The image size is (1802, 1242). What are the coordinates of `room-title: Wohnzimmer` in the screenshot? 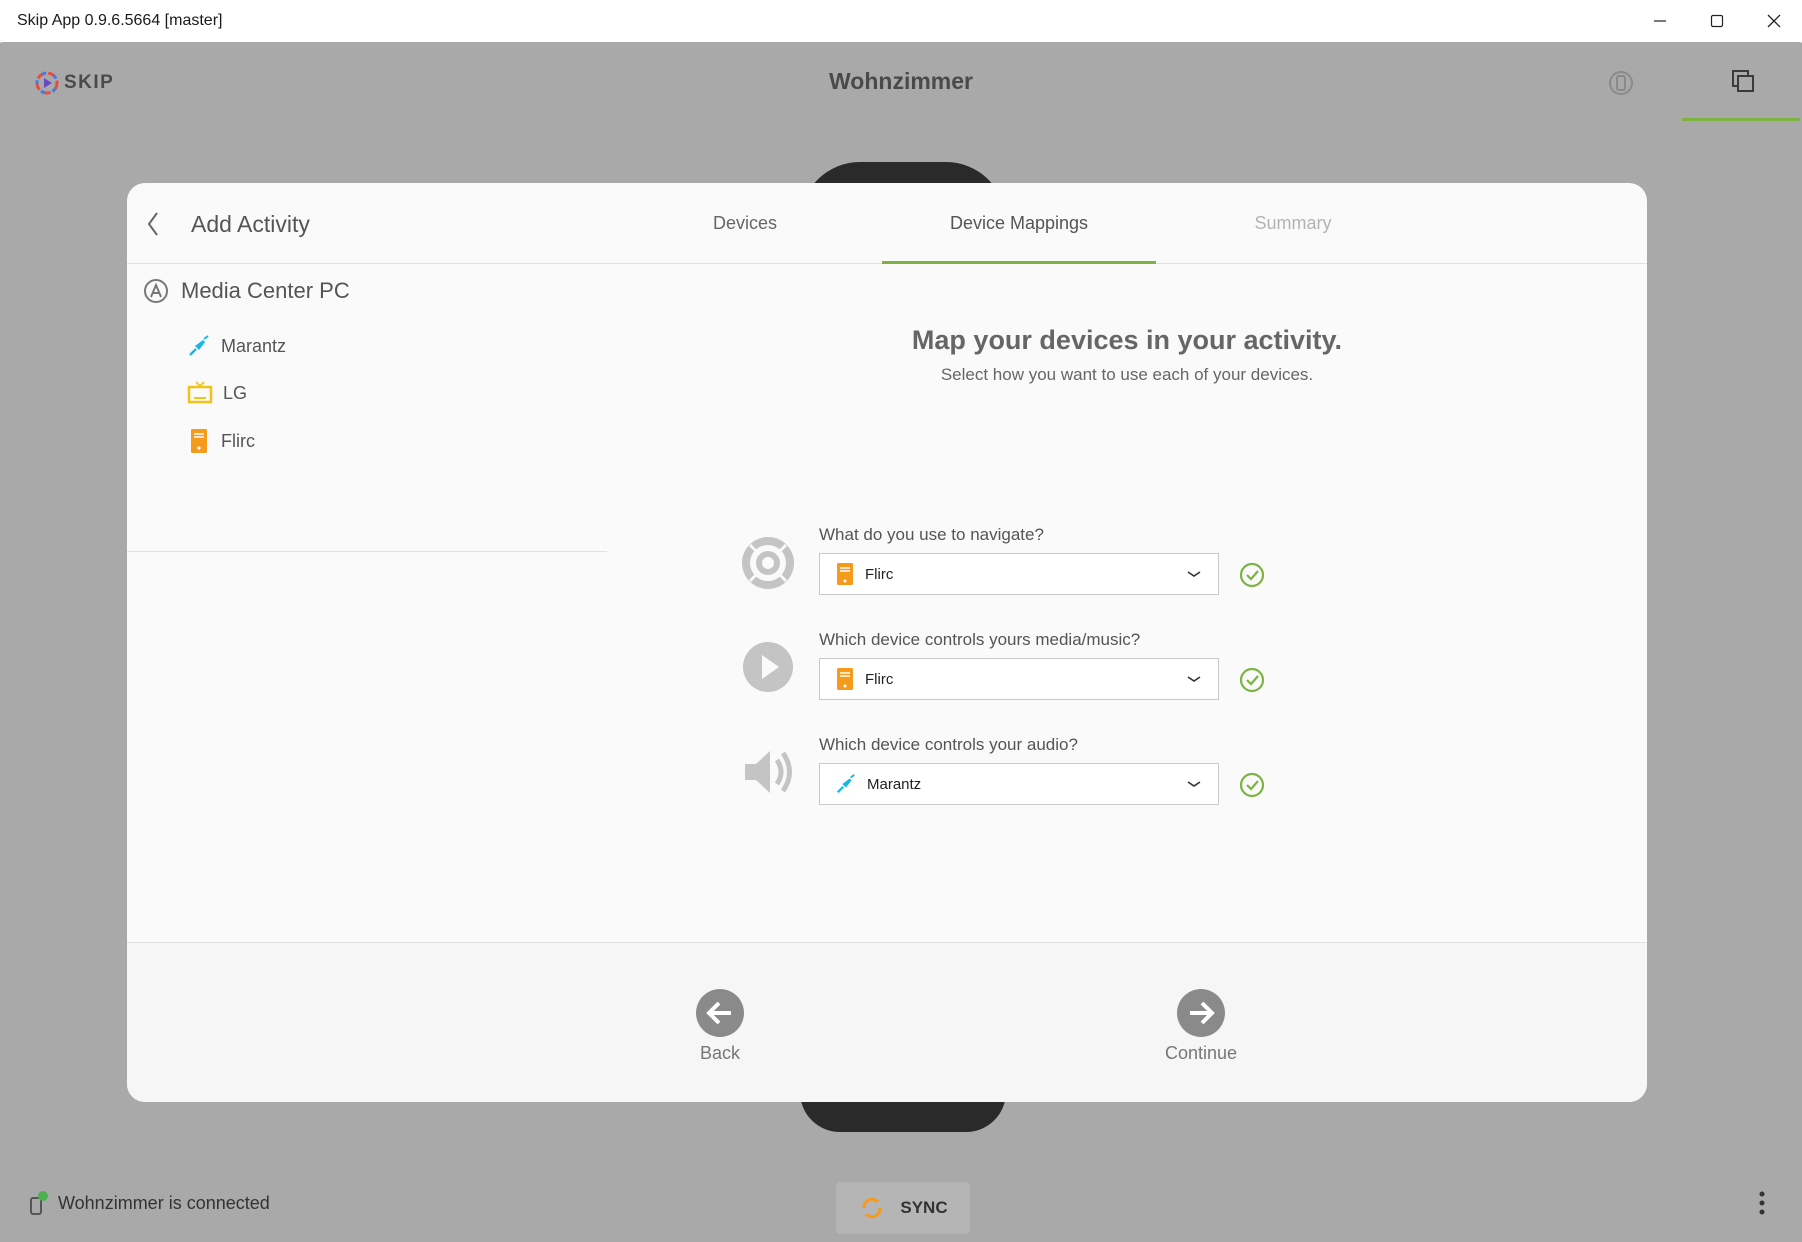 It's located at (901, 81).